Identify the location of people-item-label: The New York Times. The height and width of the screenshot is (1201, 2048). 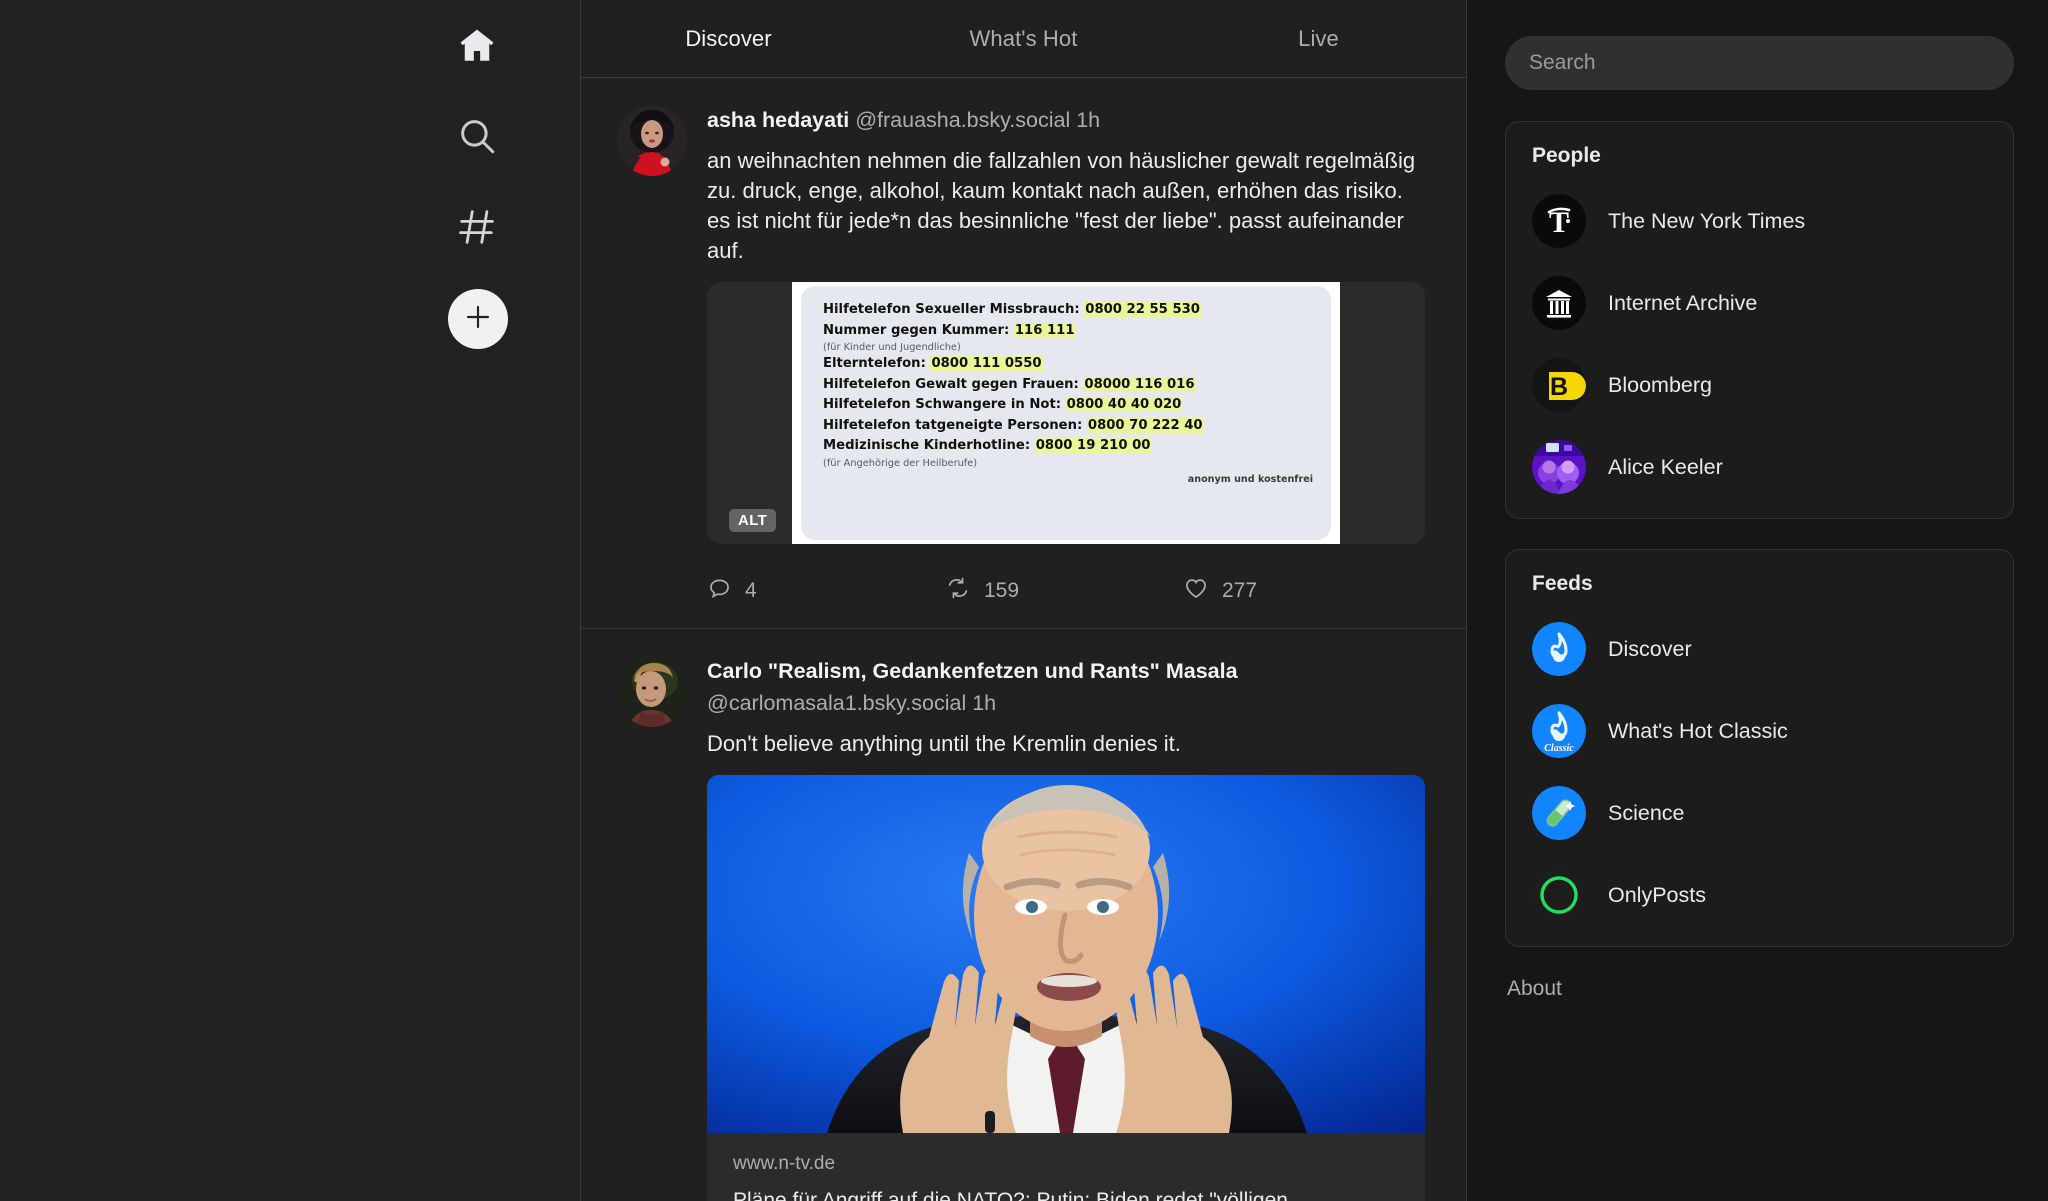
(1707, 220).